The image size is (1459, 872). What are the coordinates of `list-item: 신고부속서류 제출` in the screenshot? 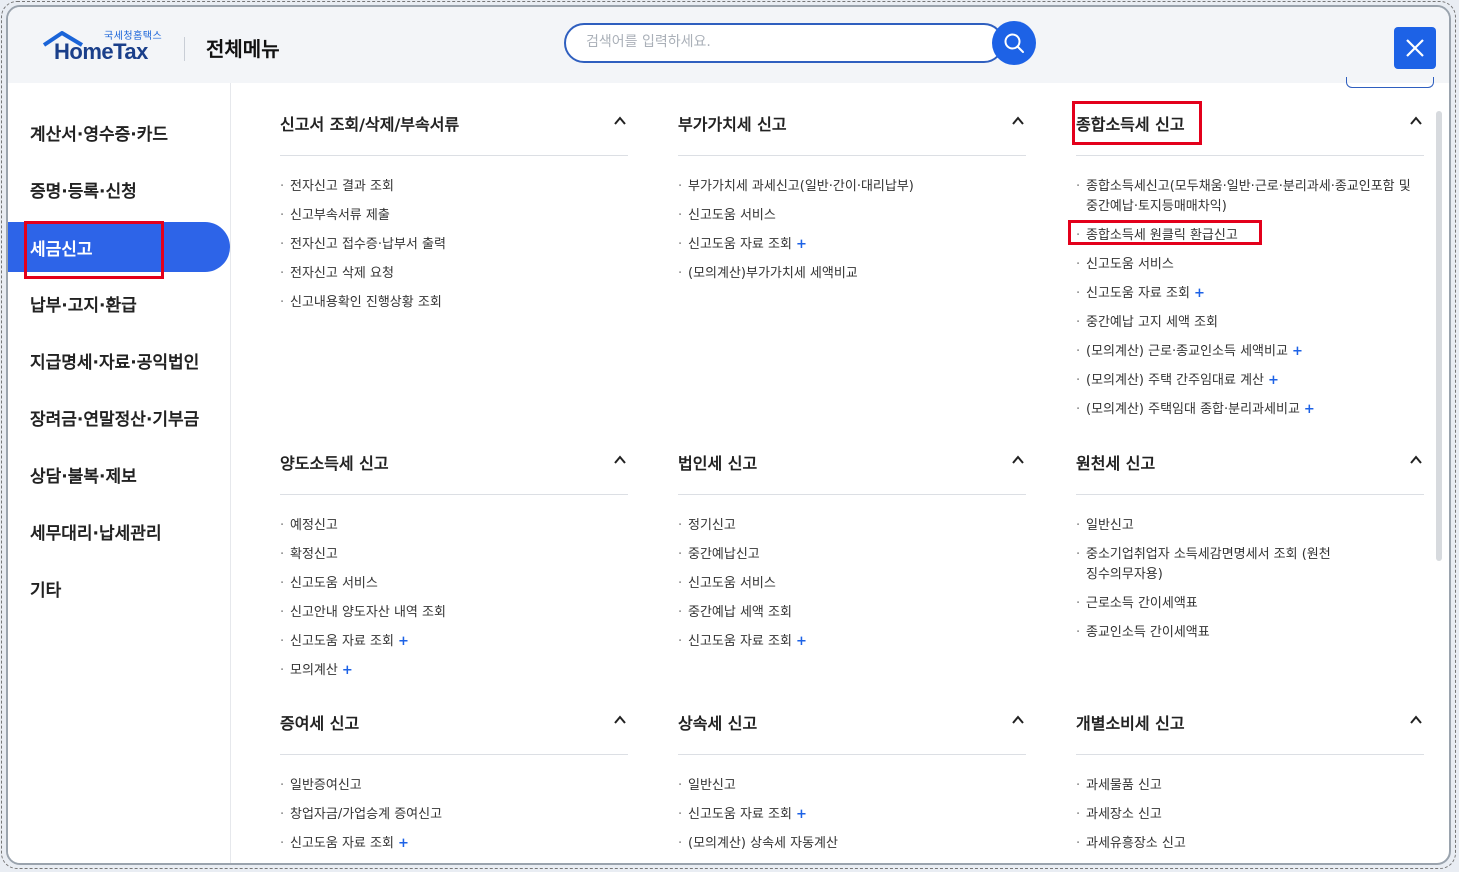 It's located at (454, 216).